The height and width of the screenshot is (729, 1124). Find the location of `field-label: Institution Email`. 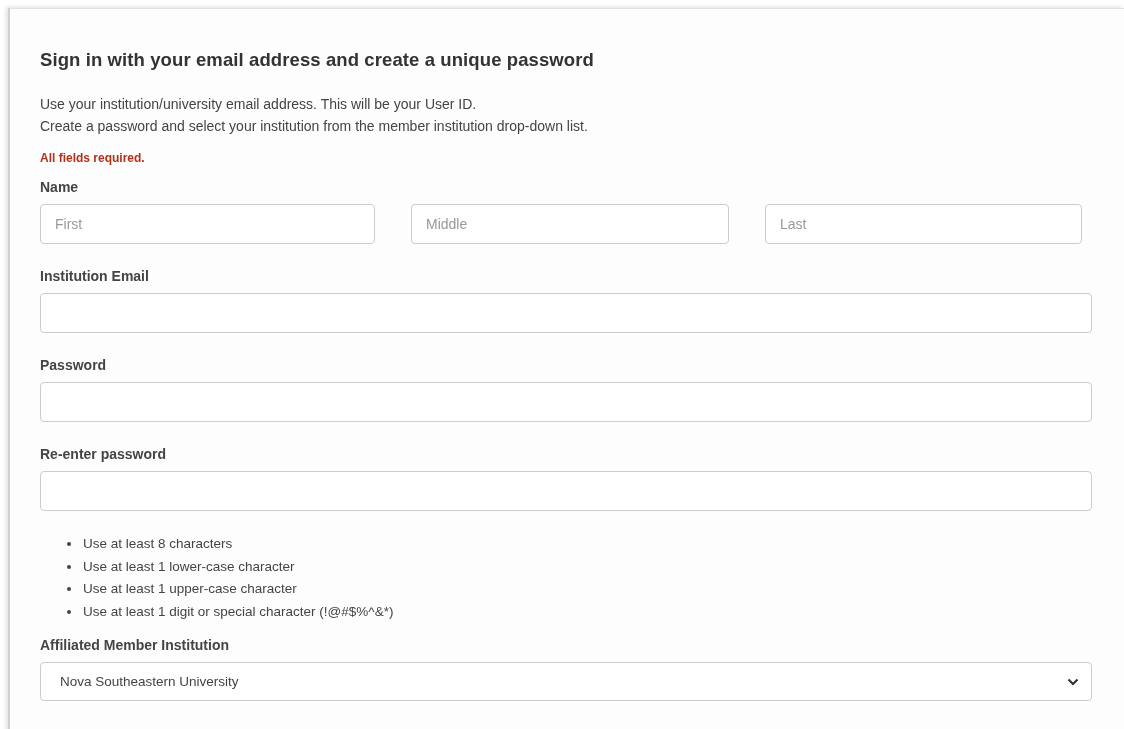

field-label: Institution Email is located at coordinates (95, 276).